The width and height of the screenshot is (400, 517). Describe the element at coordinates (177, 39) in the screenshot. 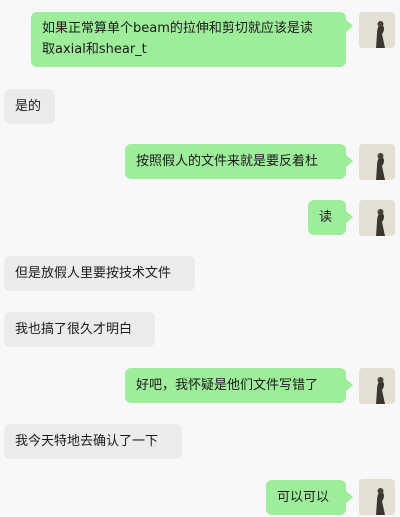

I see `message-text: 如果正常算单个beam的拉伸和剪切就应该是读 取axial和shear_t` at that location.